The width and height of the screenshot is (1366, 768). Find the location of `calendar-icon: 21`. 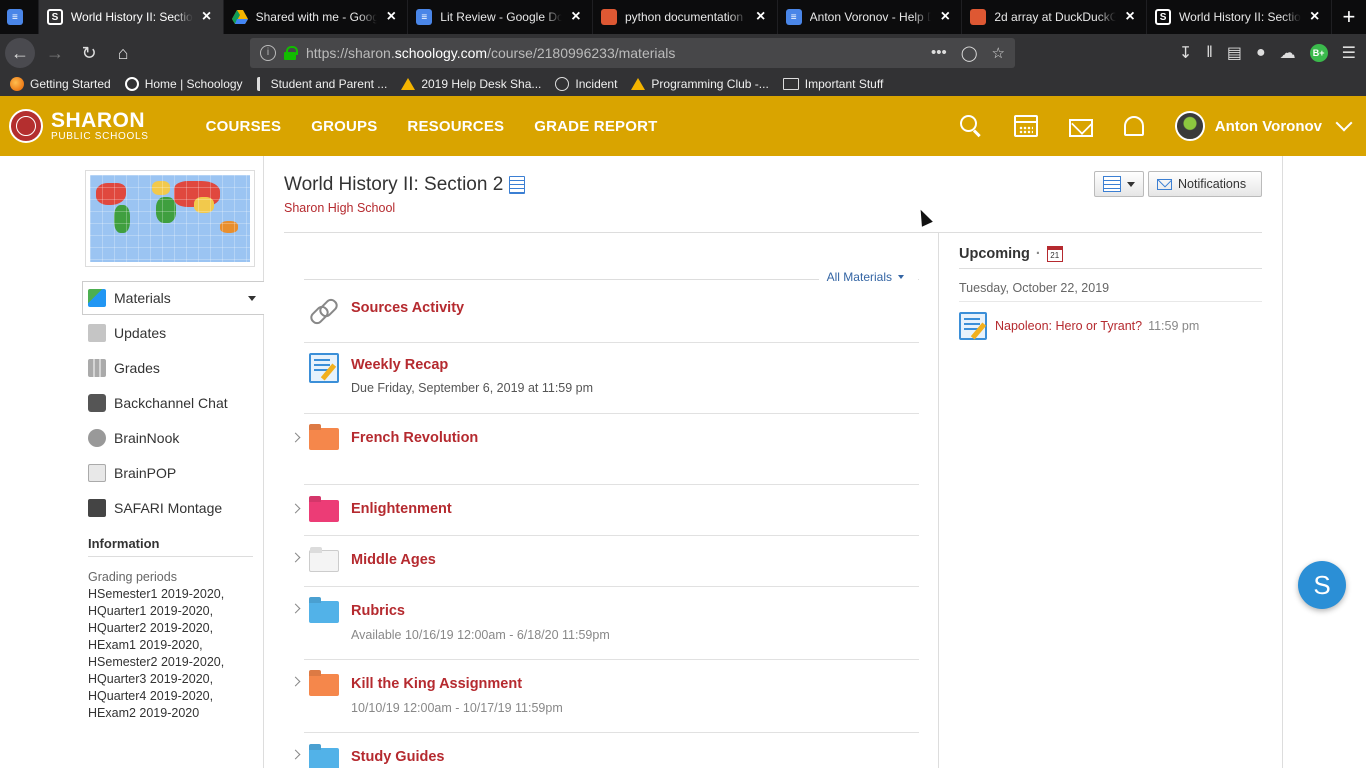

calendar-icon: 21 is located at coordinates (1054, 254).